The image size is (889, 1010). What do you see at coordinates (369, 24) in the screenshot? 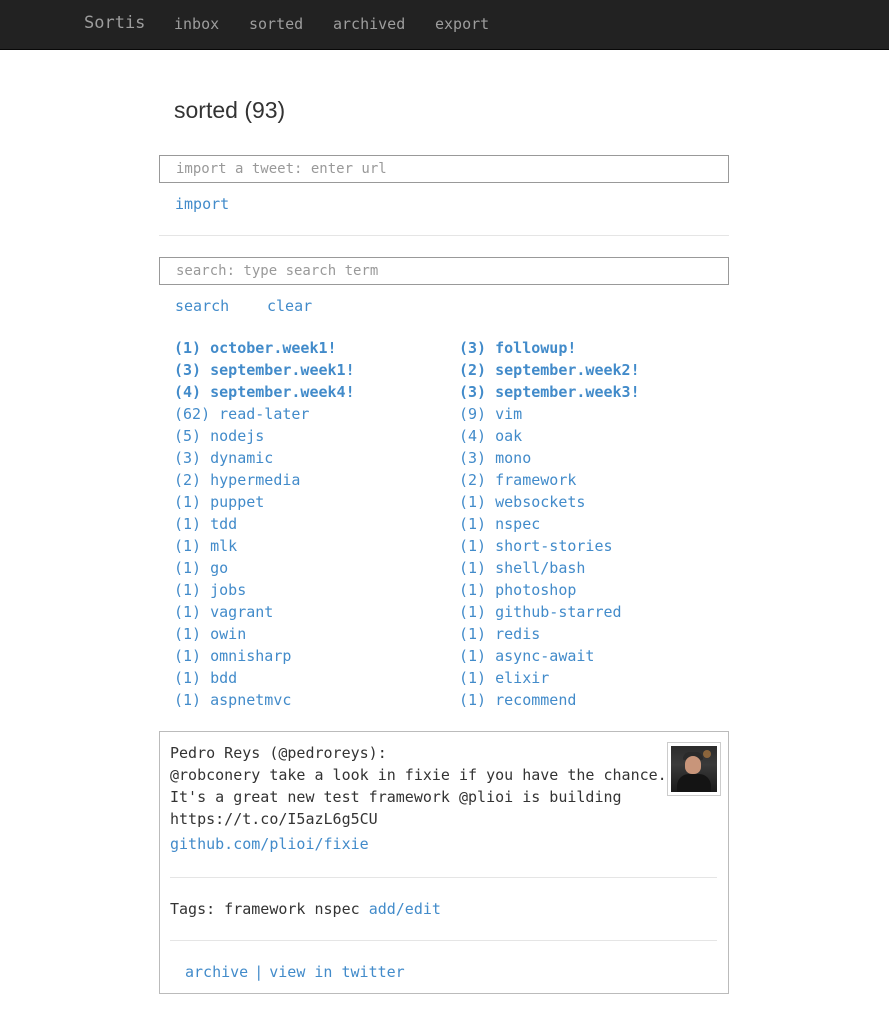
I see `nav-archived: archived` at bounding box center [369, 24].